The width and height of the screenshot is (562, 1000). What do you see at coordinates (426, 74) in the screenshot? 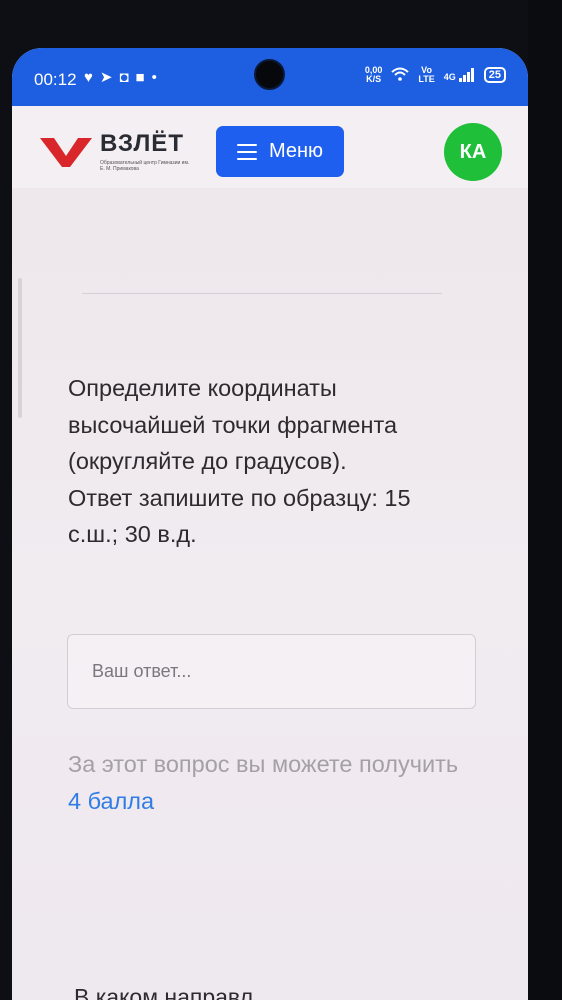
I see `volte-indicator: Vo LTE` at bounding box center [426, 74].